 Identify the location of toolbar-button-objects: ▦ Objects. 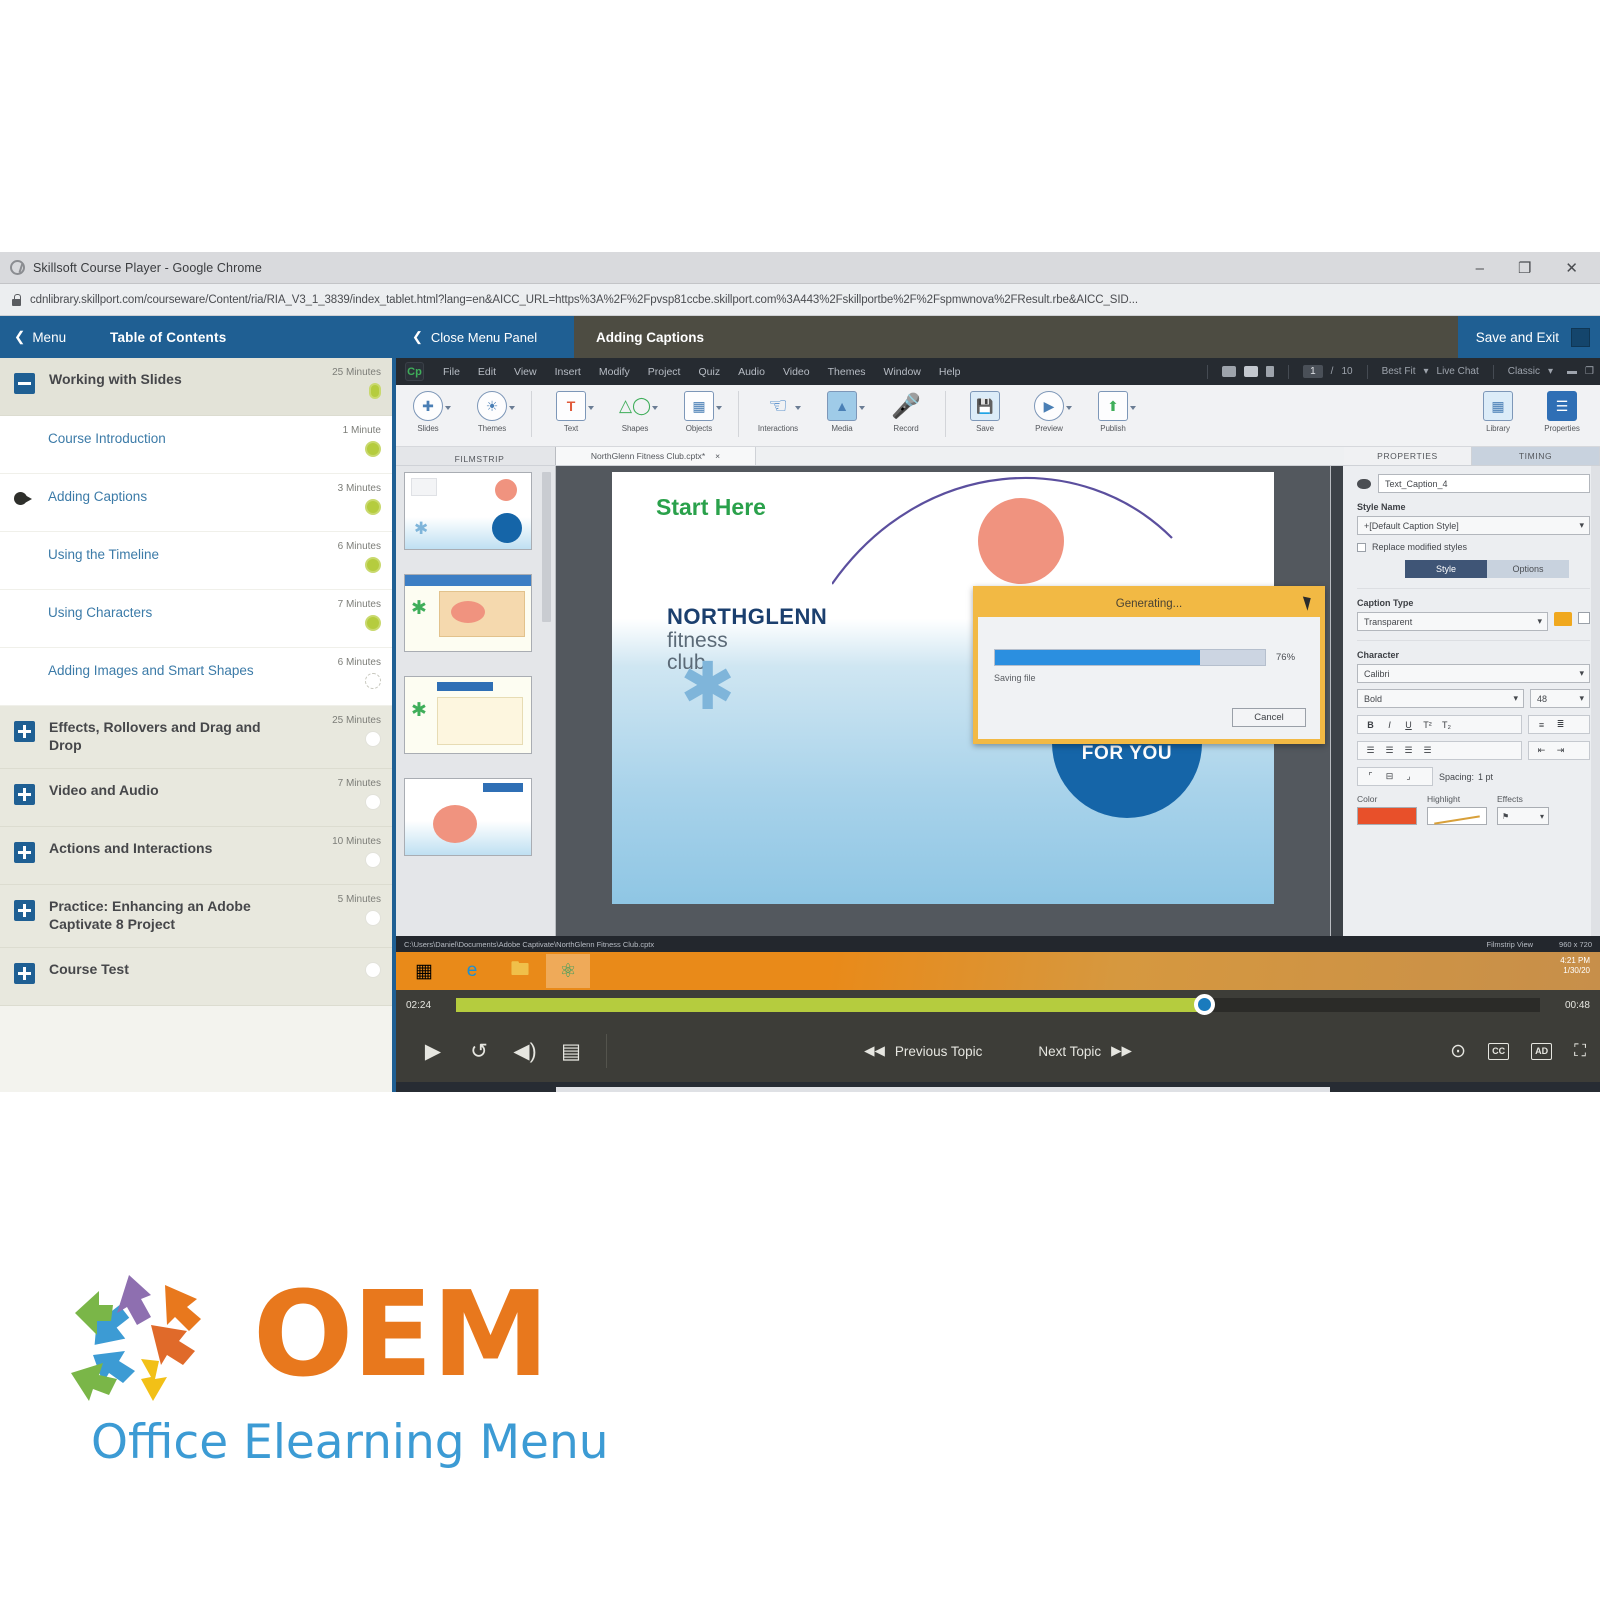
(699, 412).